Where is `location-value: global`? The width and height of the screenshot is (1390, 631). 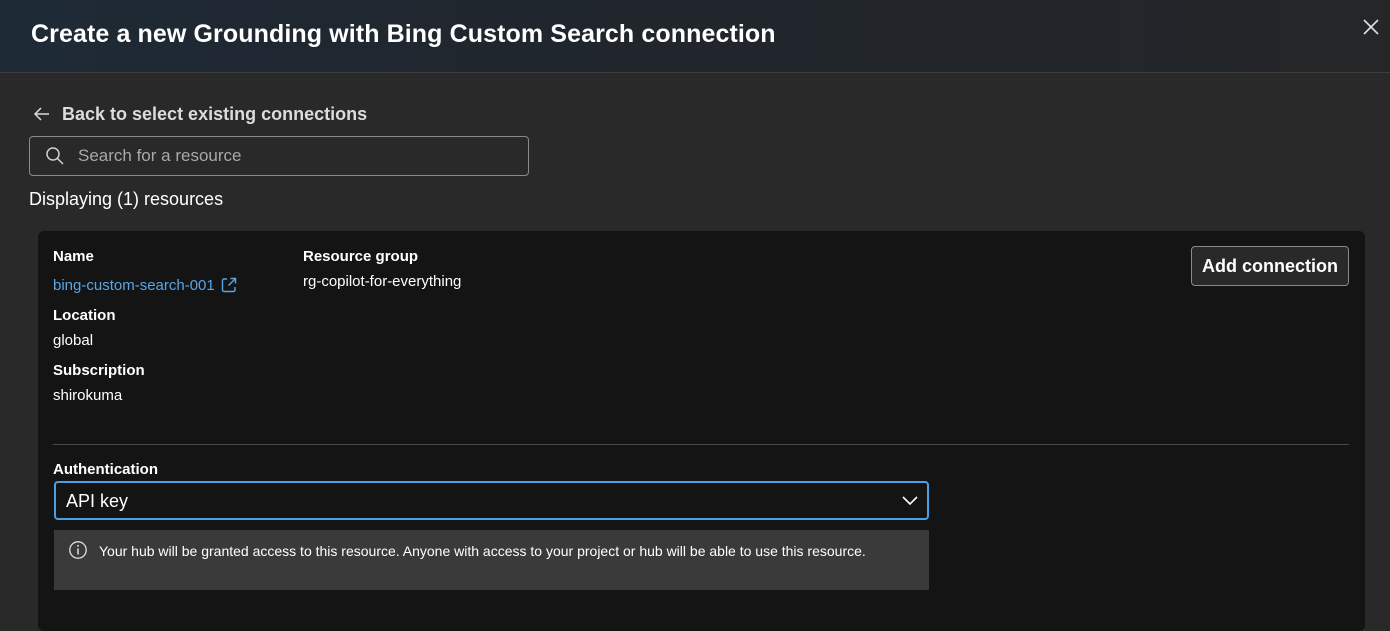 location-value: global is located at coordinates (73, 340).